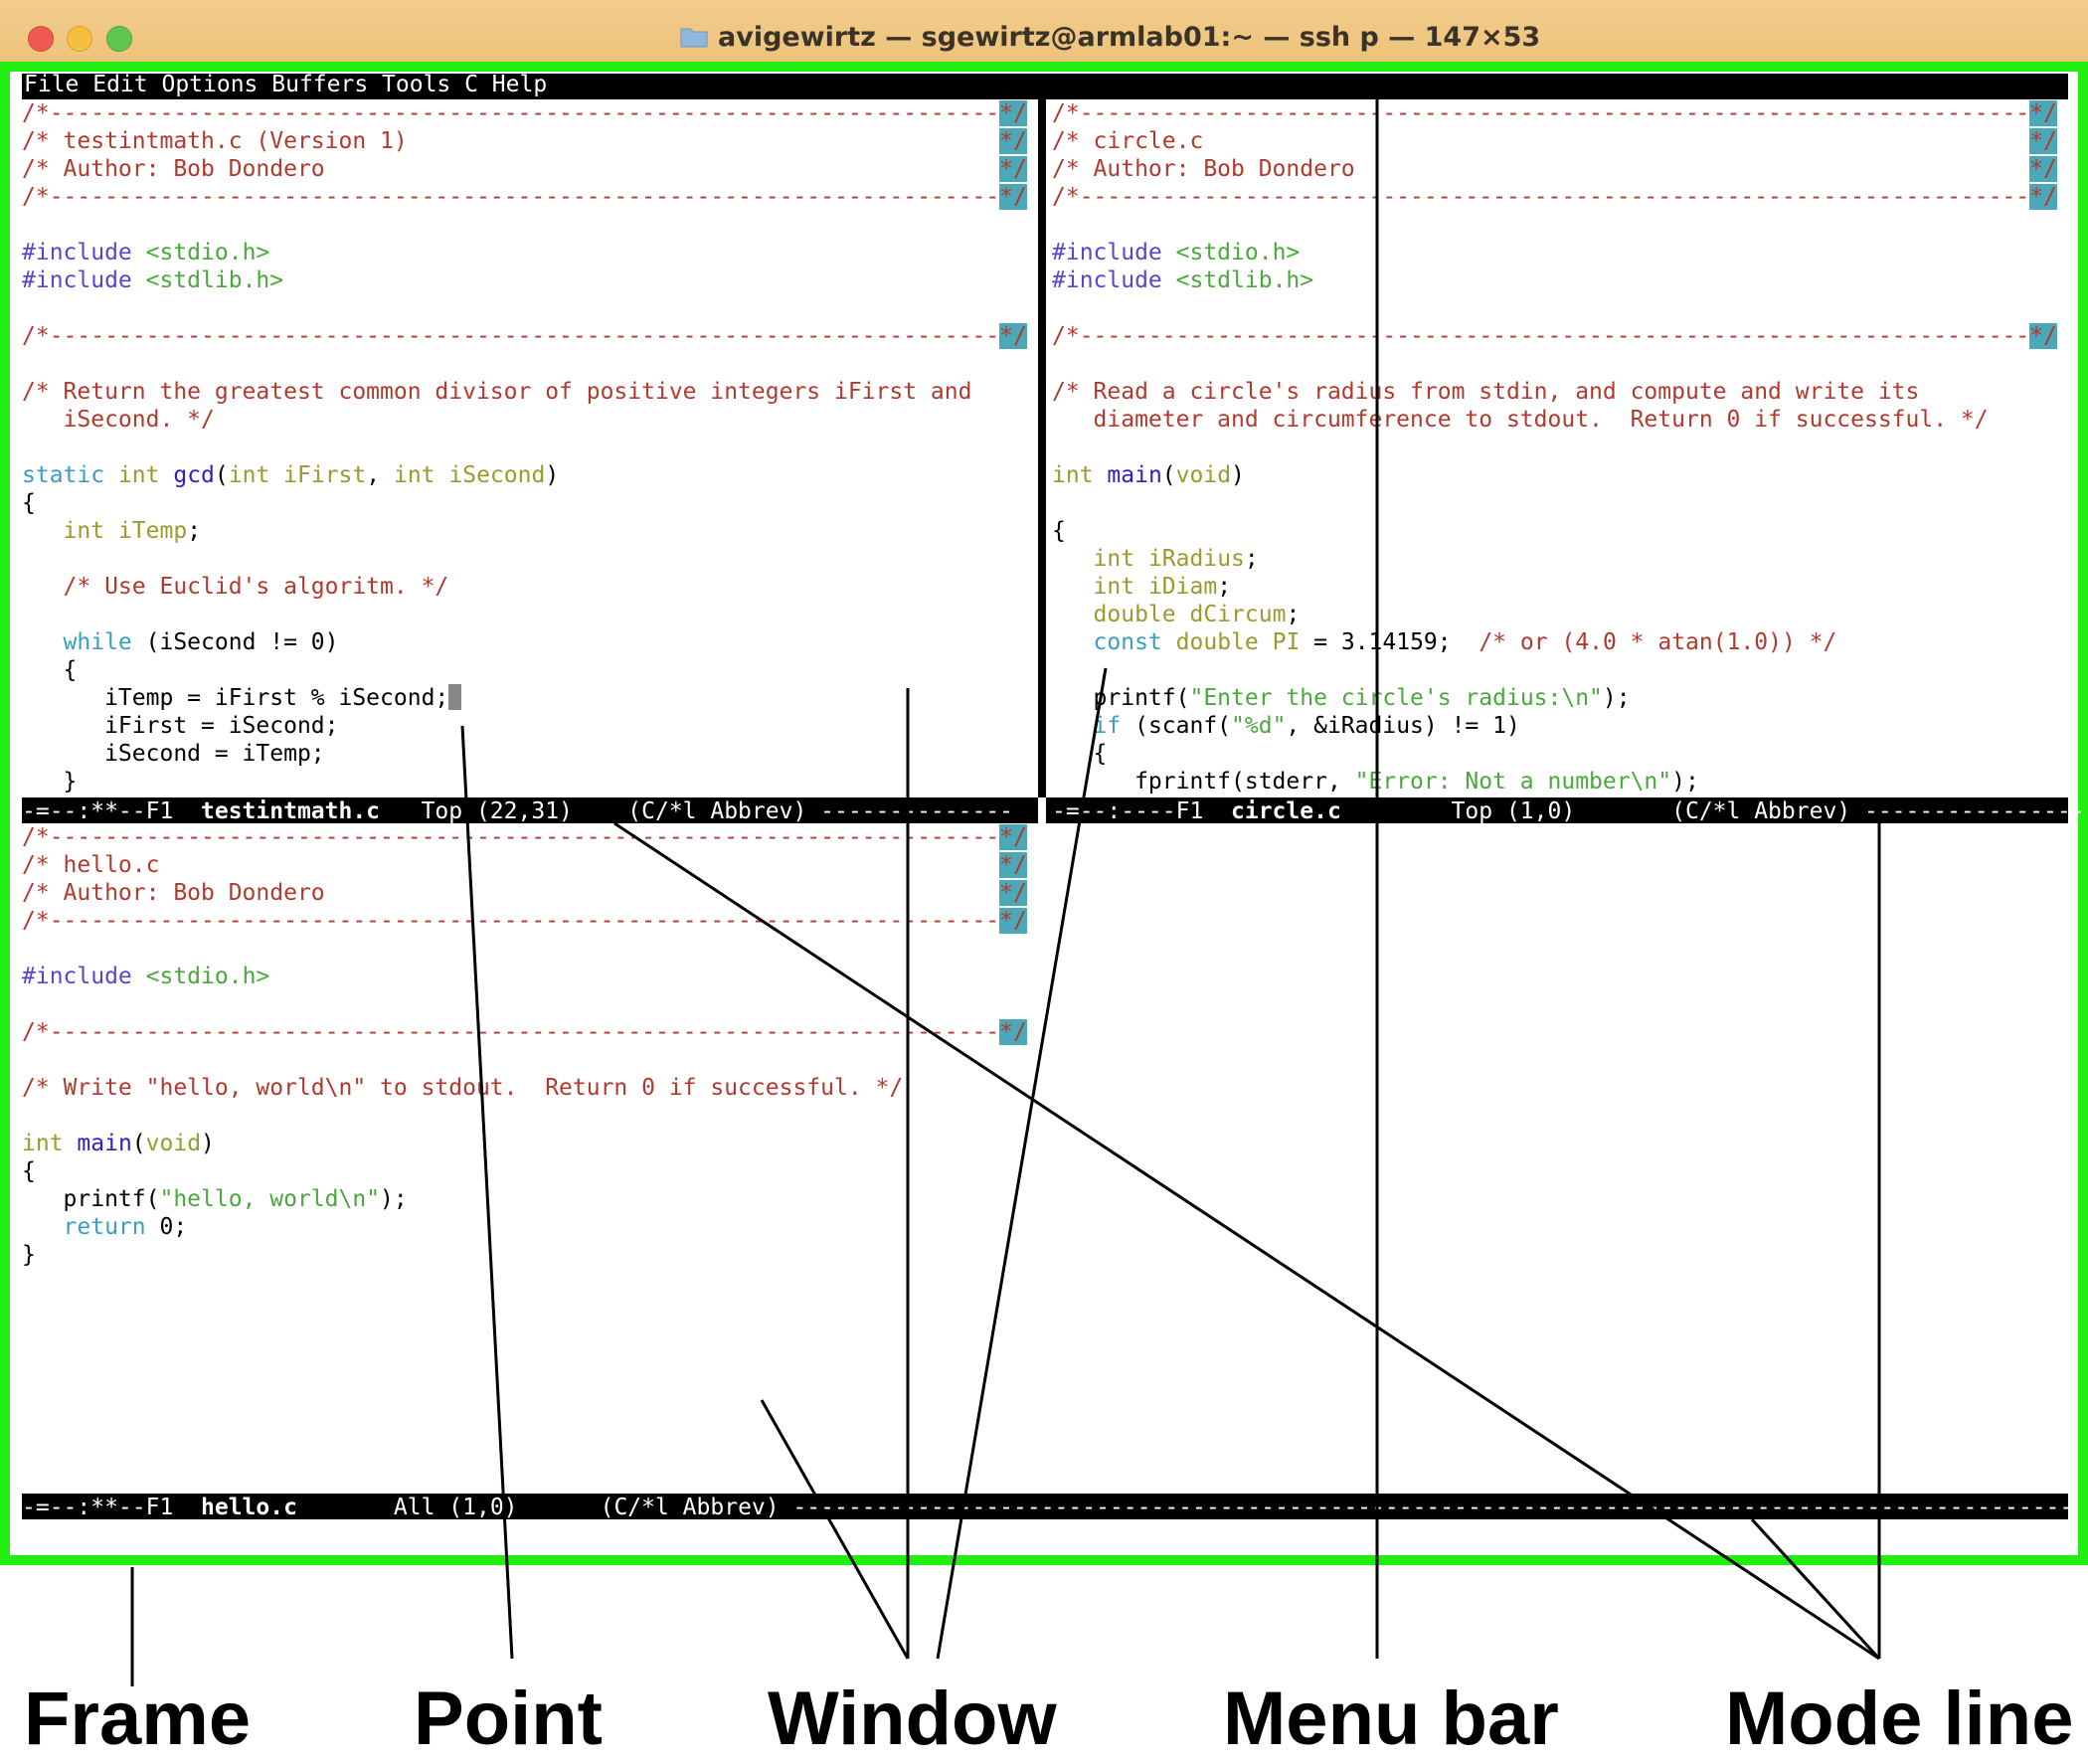 The image size is (2088, 1764). What do you see at coordinates (138, 1718) in the screenshot?
I see `label-frame: Frame` at bounding box center [138, 1718].